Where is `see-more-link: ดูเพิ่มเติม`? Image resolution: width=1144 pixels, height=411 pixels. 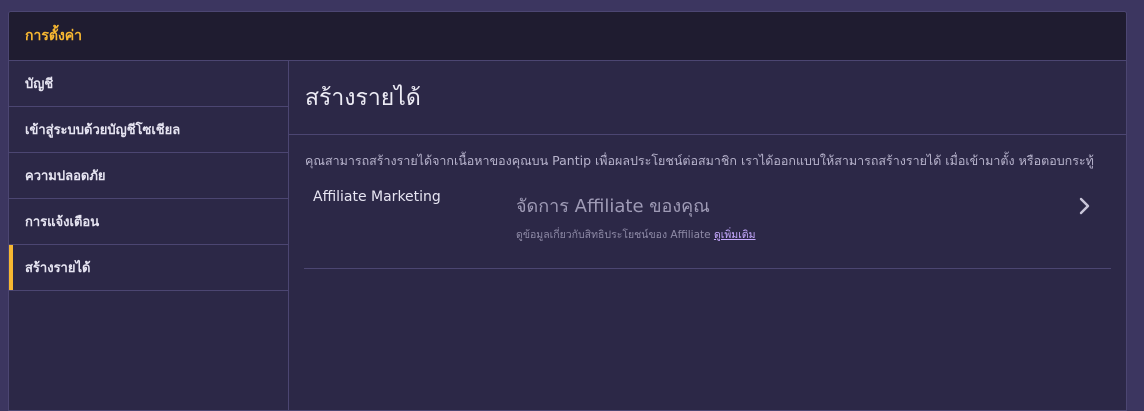
see-more-link: ดูเพิ่มเติม is located at coordinates (735, 235).